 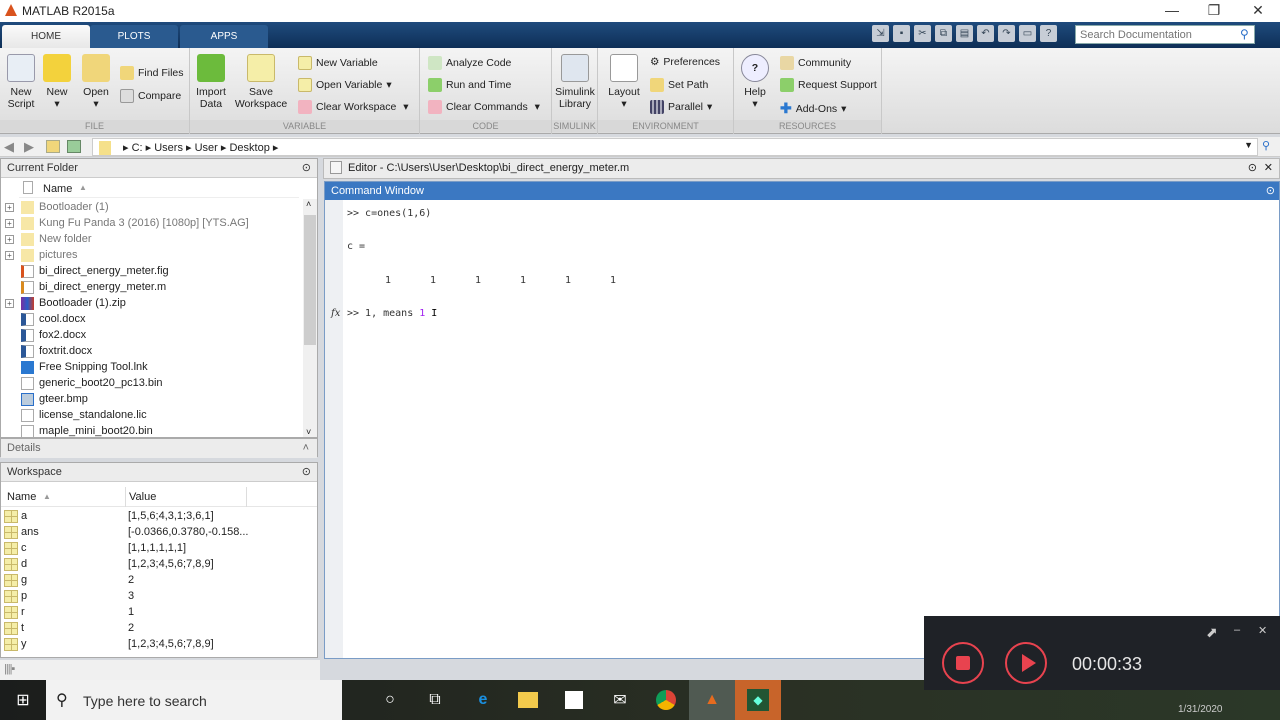 What do you see at coordinates (712, 700) in the screenshot?
I see `matlab-taskbar-icon: ▲` at bounding box center [712, 700].